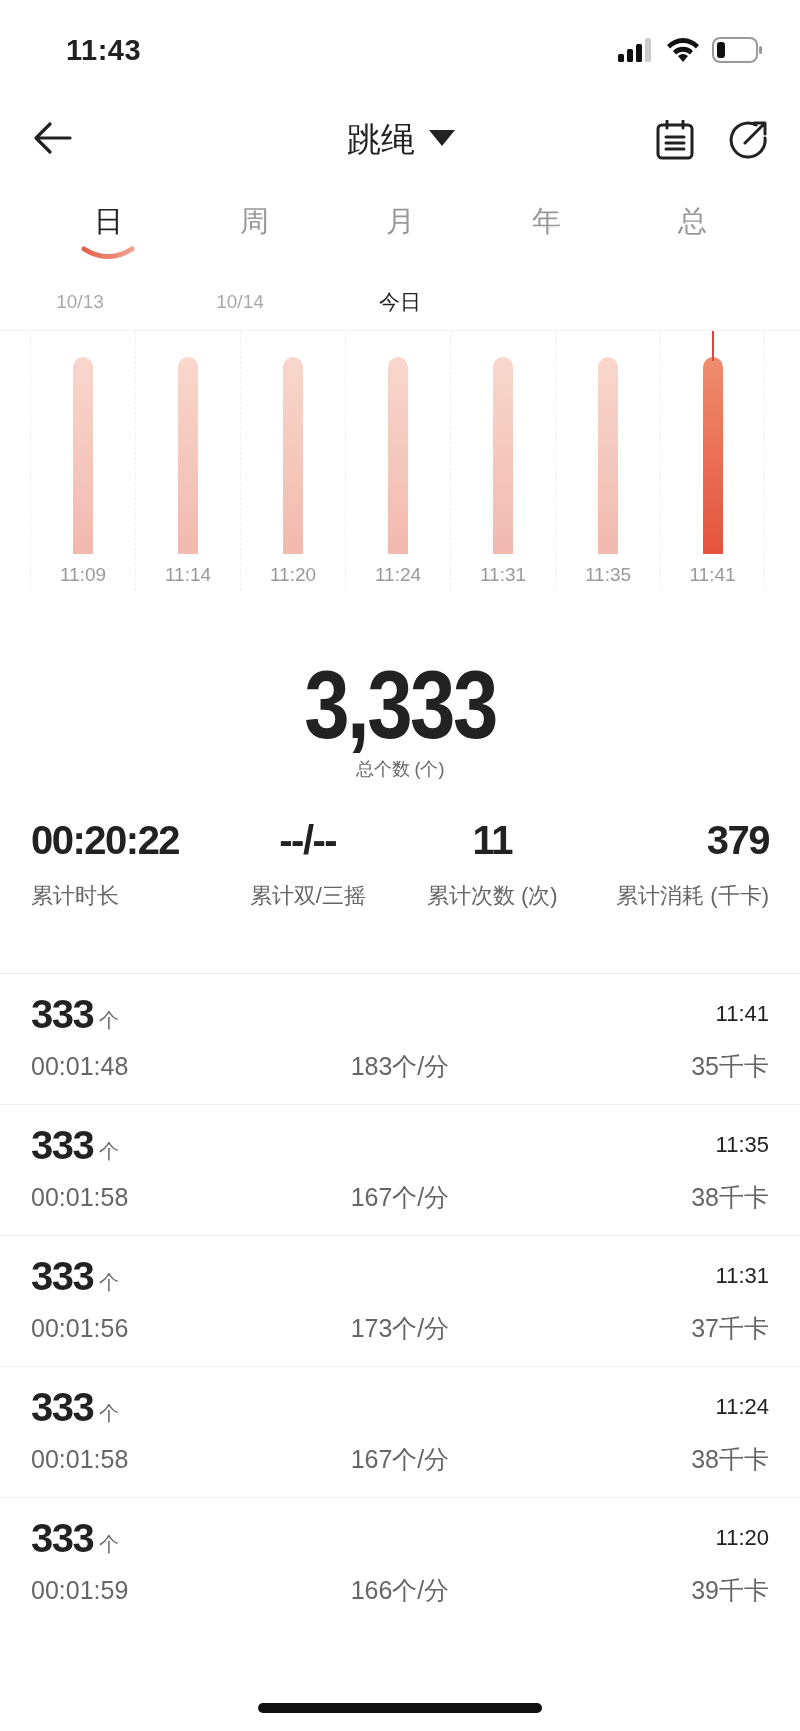  Describe the element at coordinates (742, 1407) in the screenshot. I see `record-time: 11:24` at that location.